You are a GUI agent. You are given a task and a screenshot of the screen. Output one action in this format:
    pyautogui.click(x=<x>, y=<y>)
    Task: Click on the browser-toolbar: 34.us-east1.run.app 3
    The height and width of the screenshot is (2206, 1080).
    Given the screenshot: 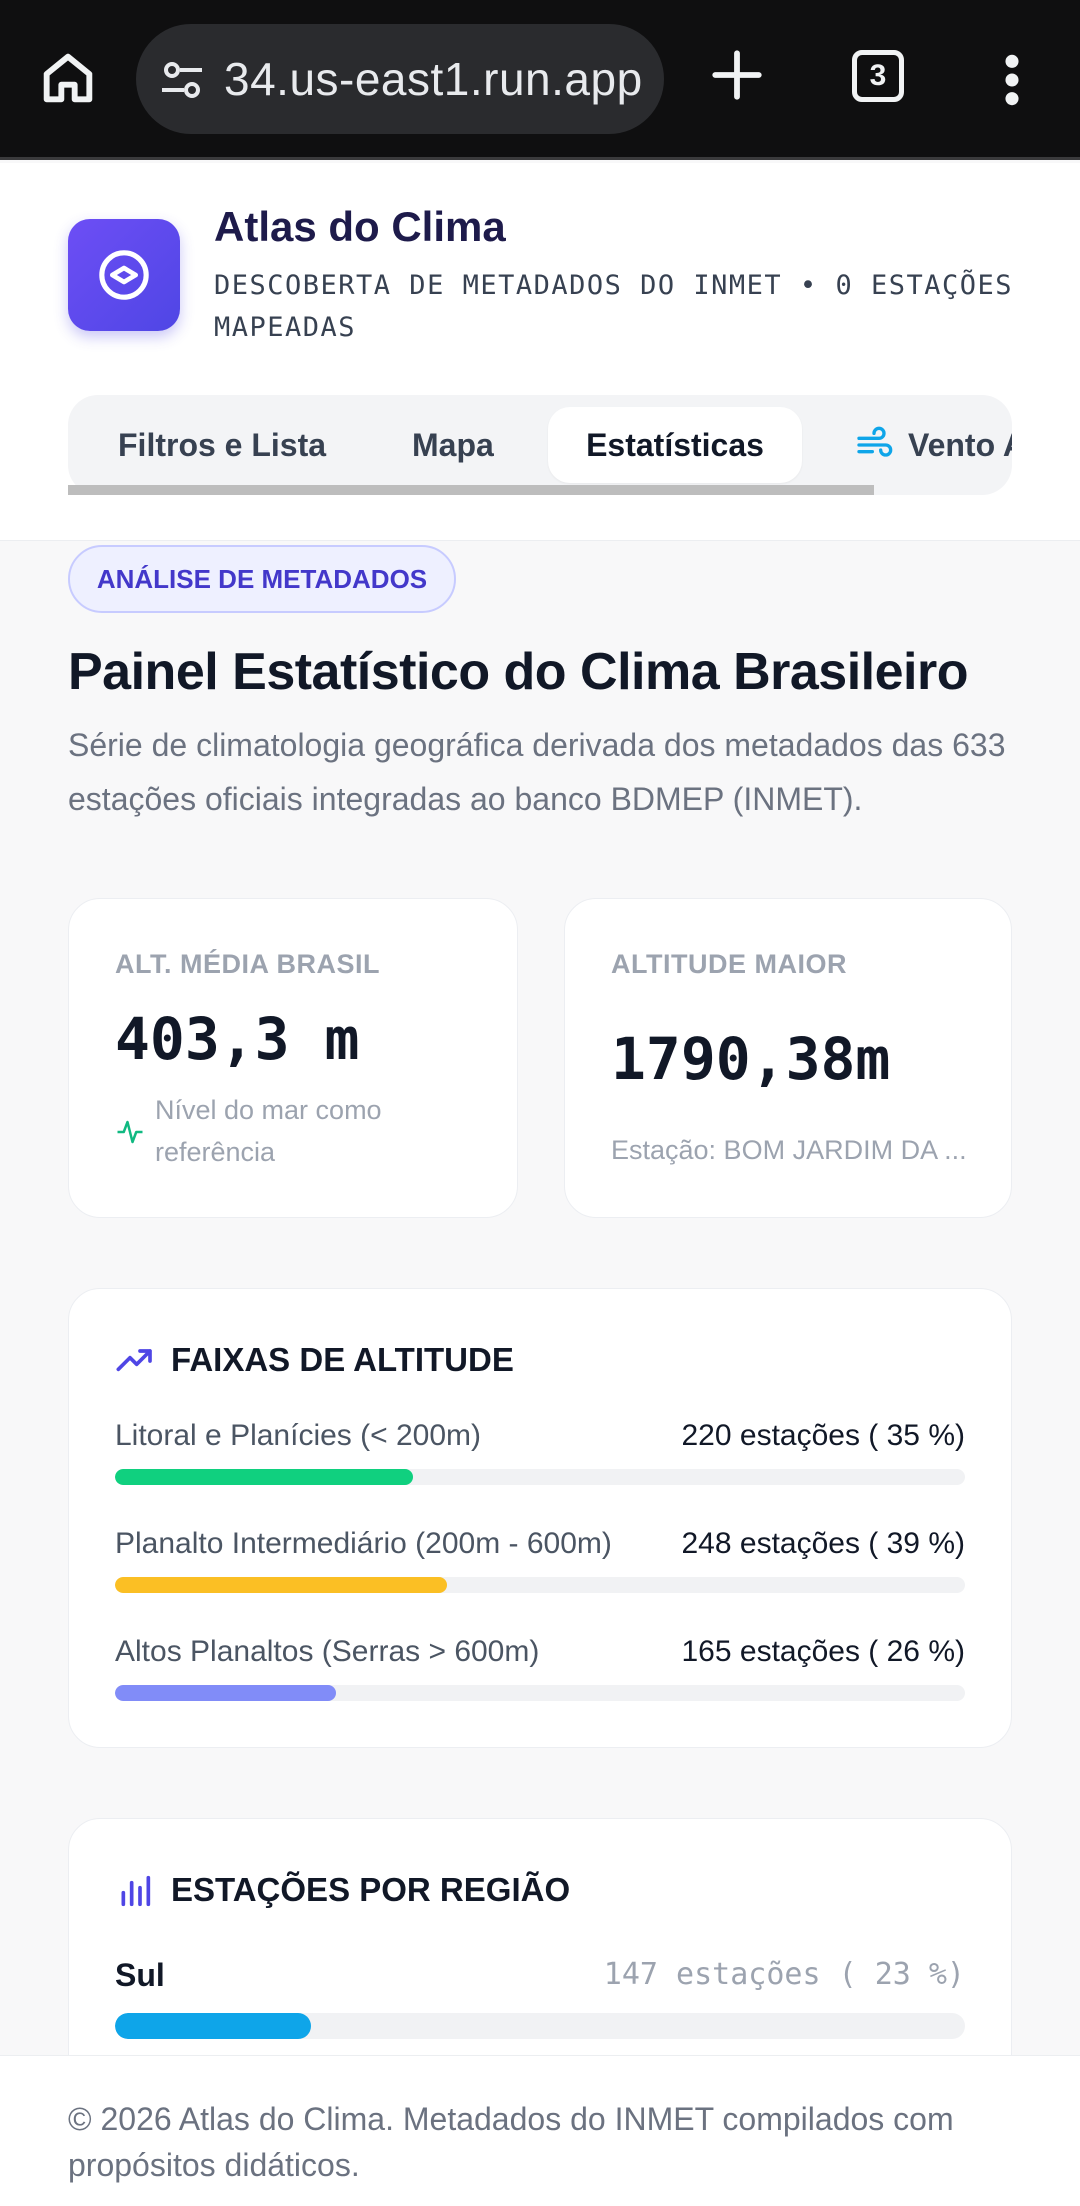 What is the action you would take?
    pyautogui.click(x=540, y=80)
    